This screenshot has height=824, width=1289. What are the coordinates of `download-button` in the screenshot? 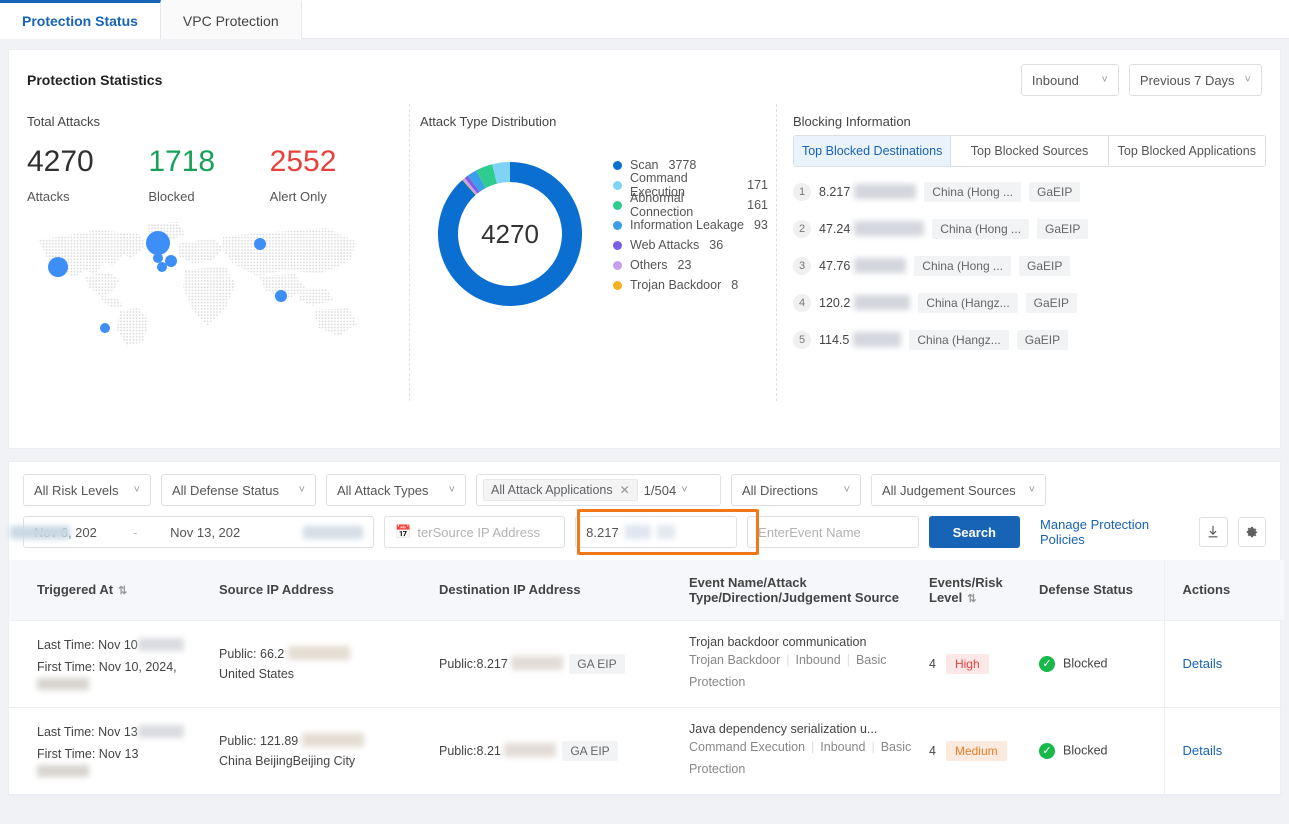 It's located at (1213, 532).